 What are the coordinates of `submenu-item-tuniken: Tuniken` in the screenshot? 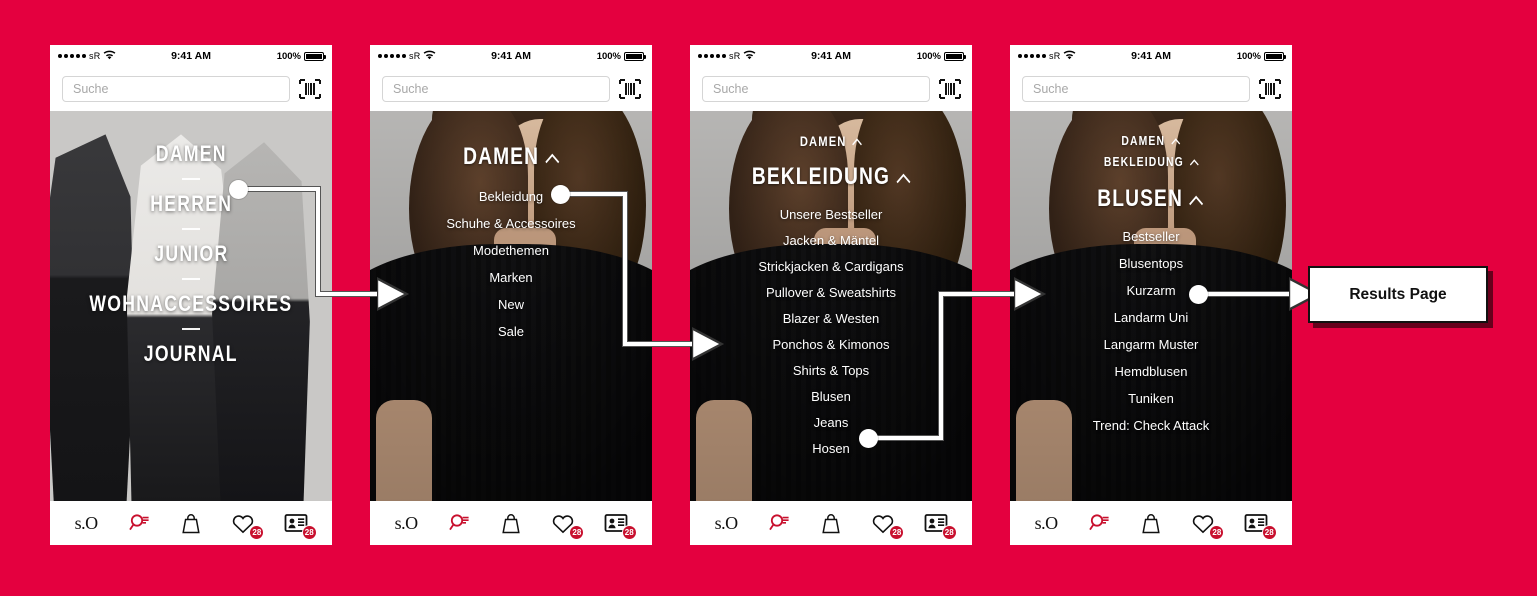 It's located at (1151, 398).